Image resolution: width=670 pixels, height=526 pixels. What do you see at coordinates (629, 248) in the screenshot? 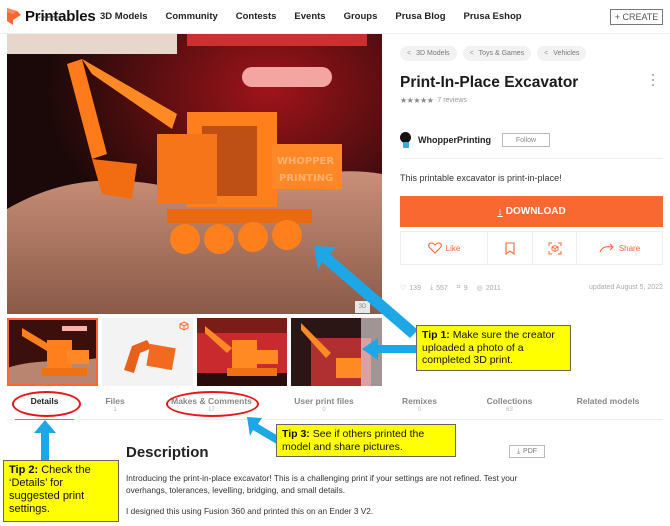
I see `share-label: Share` at bounding box center [629, 248].